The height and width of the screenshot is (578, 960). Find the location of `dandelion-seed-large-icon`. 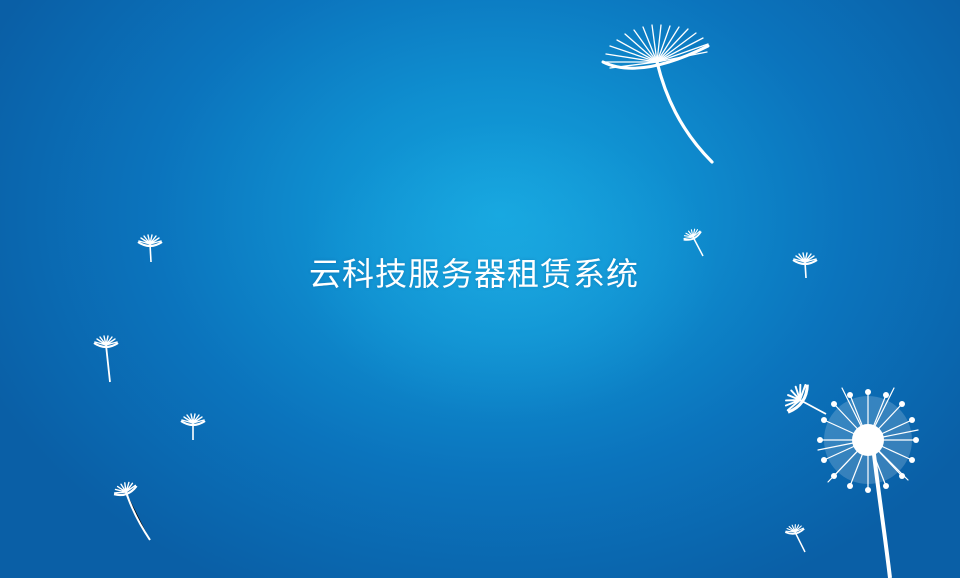

dandelion-seed-large-icon is located at coordinates (657, 94).